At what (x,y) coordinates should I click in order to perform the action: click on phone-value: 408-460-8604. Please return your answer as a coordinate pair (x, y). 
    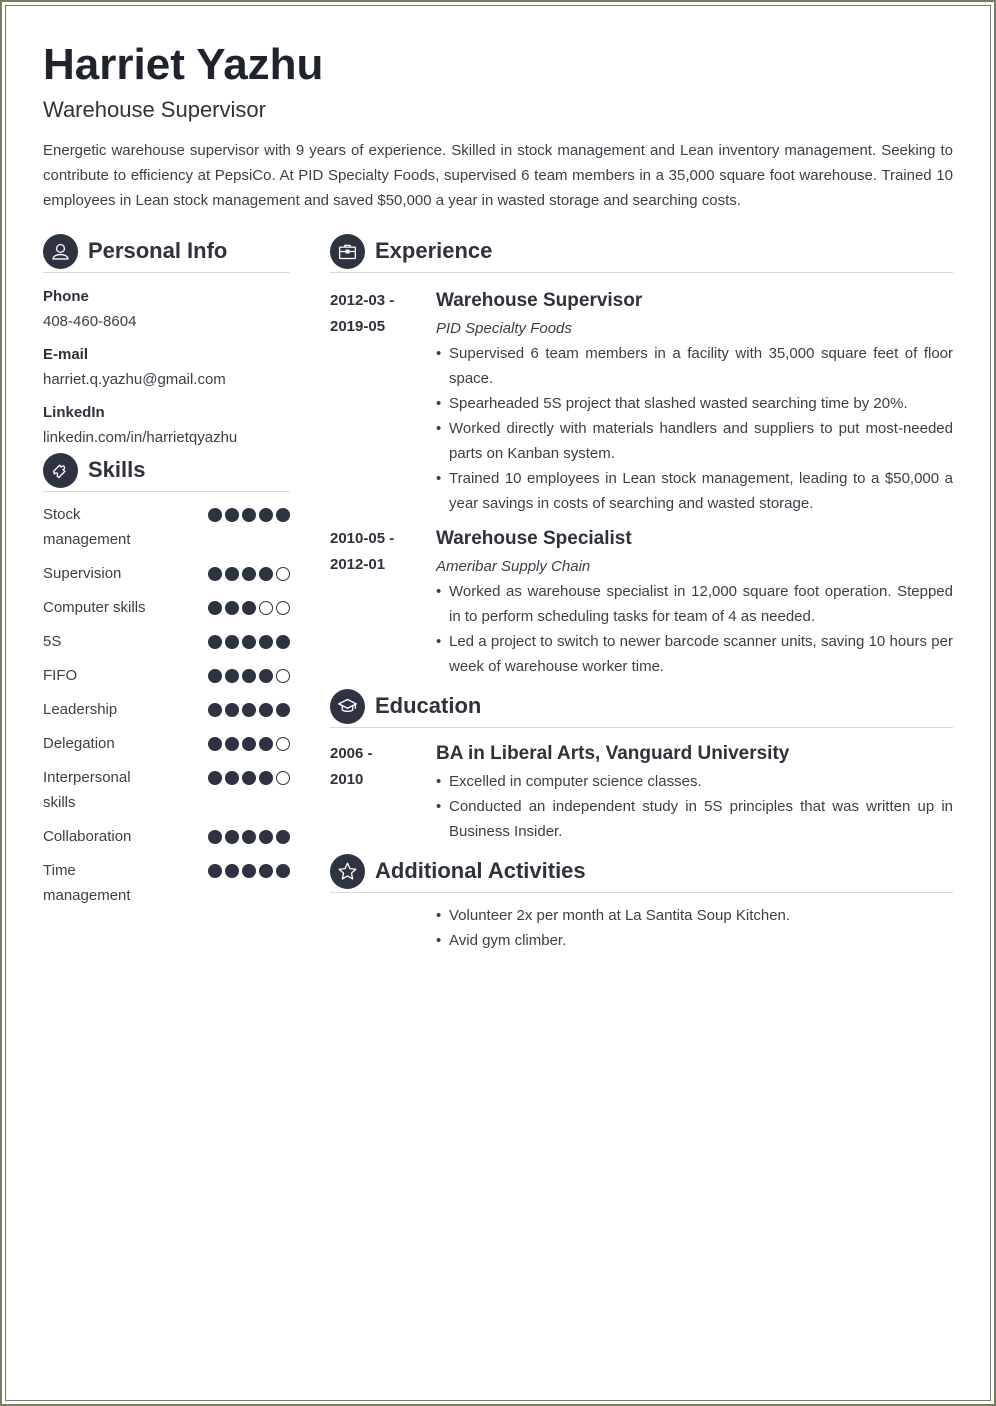
    Looking at the image, I should click on (90, 321).